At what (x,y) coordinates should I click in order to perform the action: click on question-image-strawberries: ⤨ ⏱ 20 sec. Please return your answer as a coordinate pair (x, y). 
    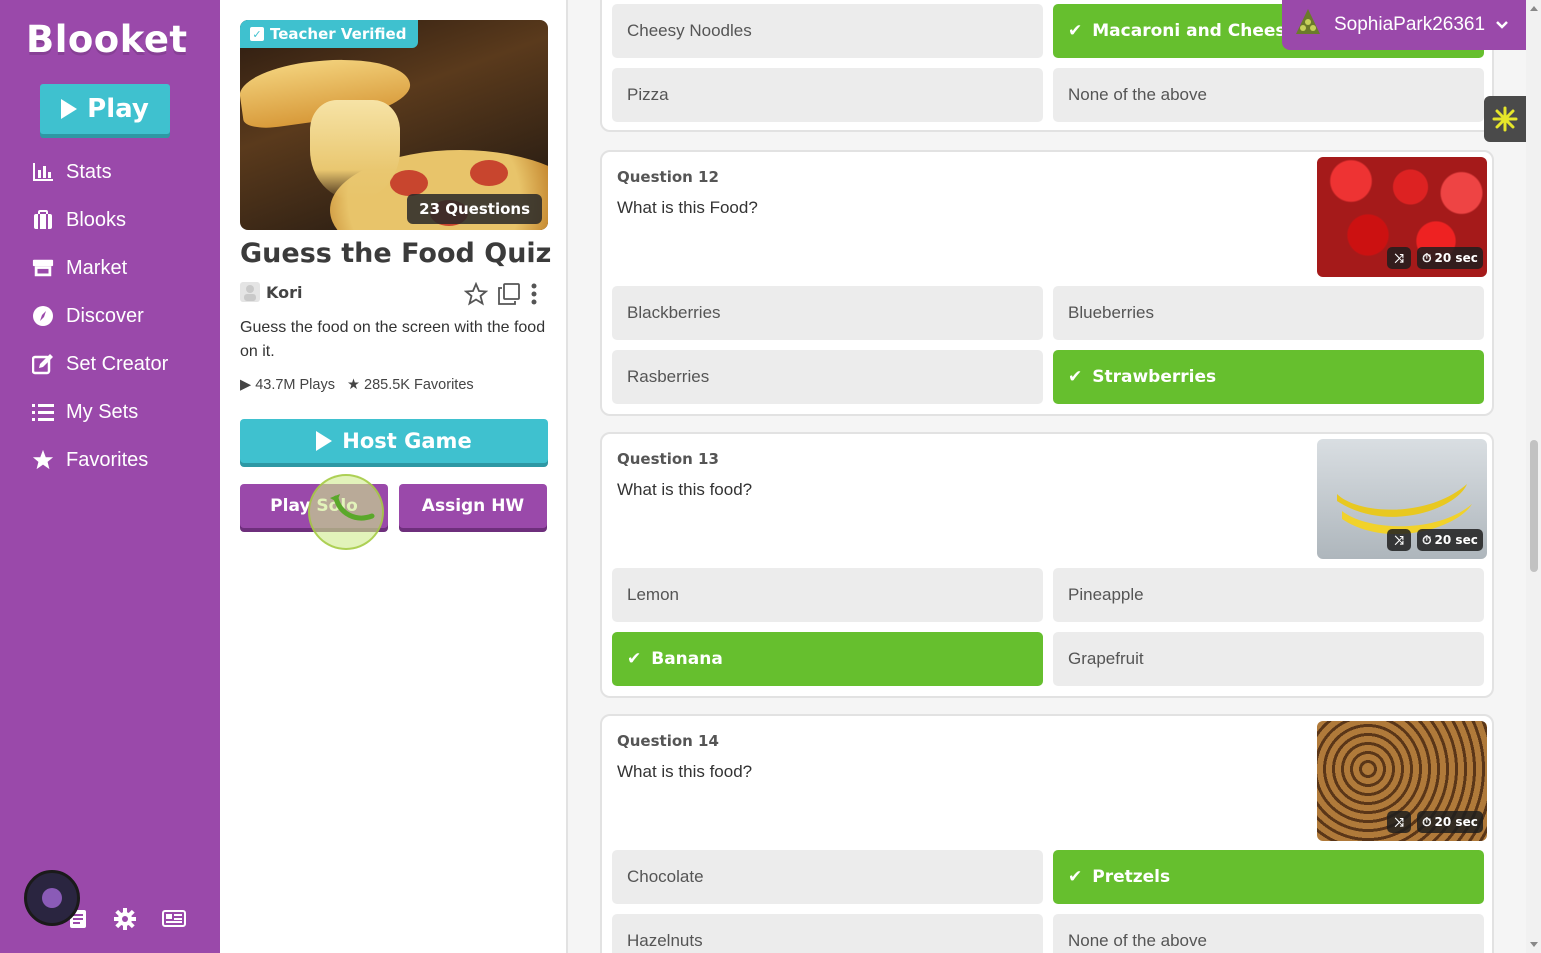
    Looking at the image, I should click on (1402, 217).